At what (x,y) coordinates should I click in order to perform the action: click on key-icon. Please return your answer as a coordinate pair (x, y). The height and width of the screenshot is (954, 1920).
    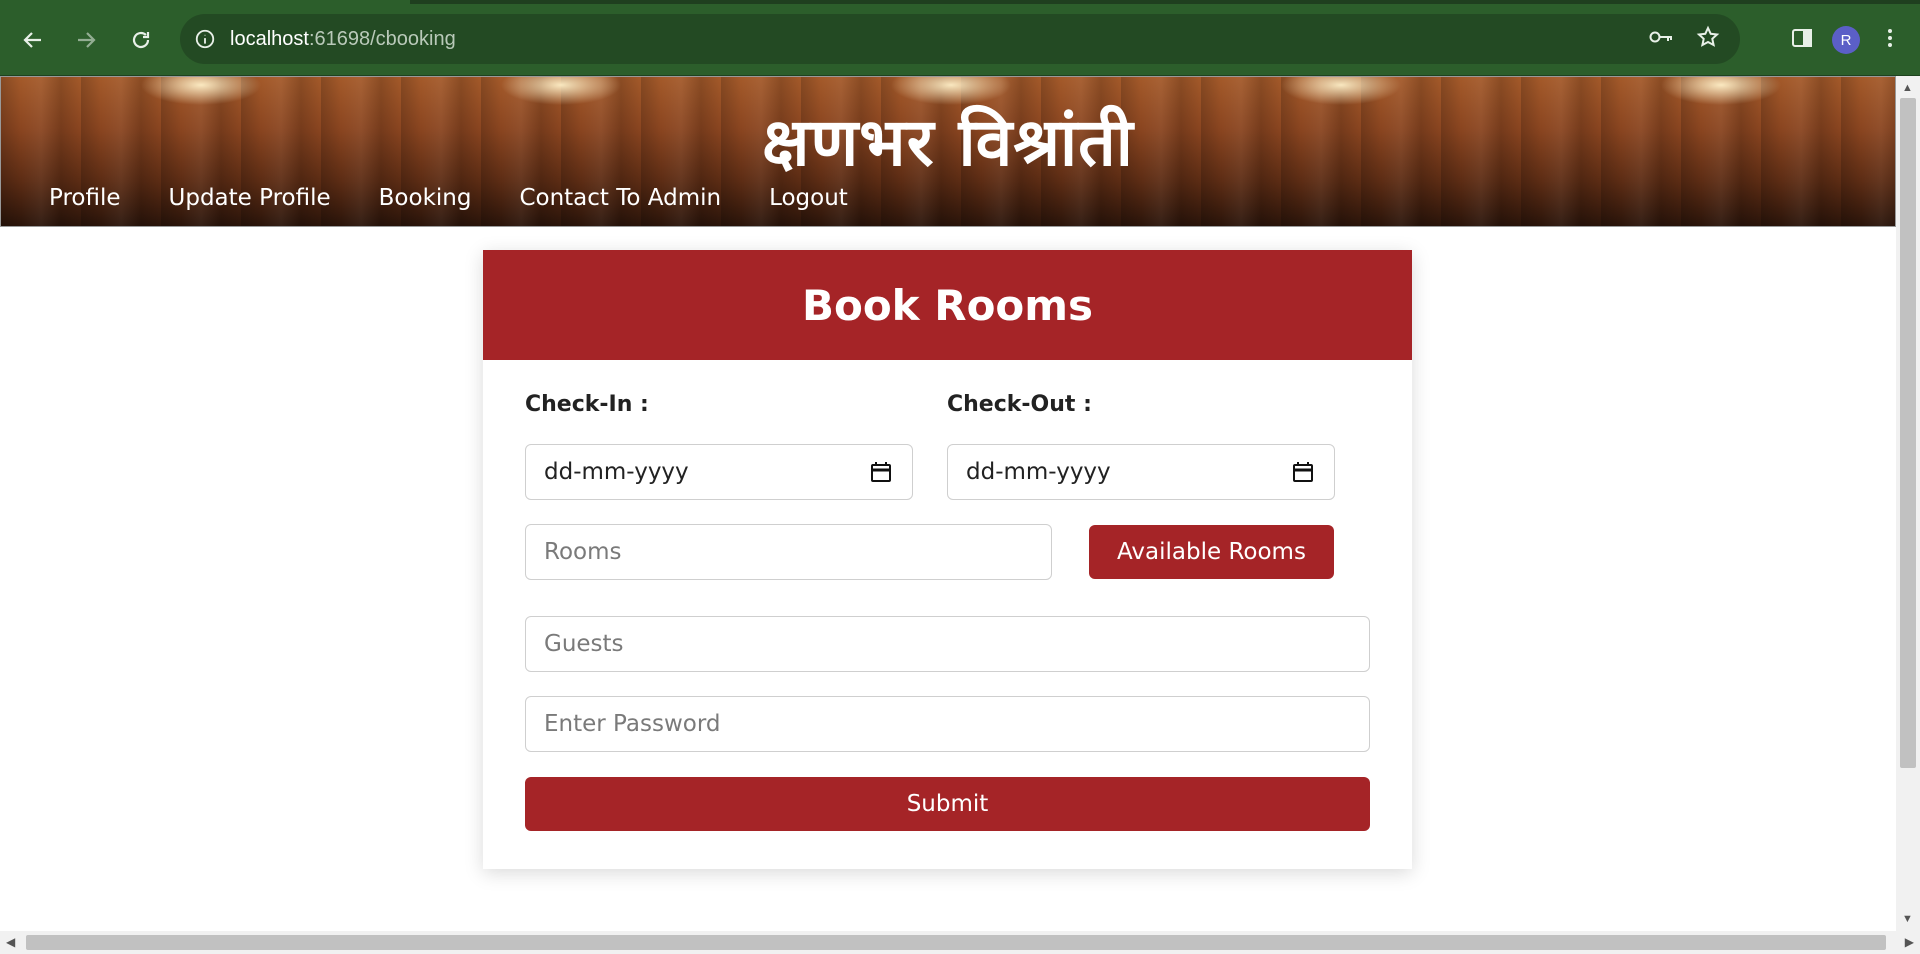
    Looking at the image, I should click on (1661, 39).